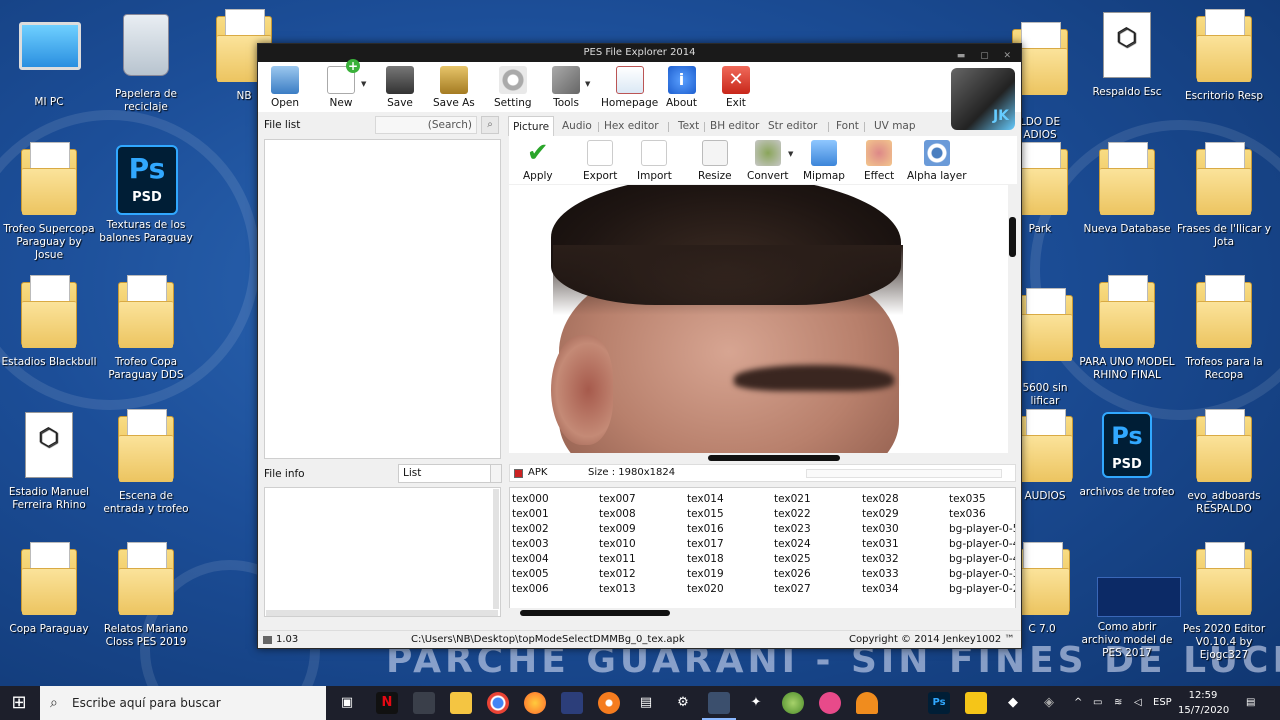 This screenshot has width=1280, height=720. I want to click on texture-item: tex022, so click(792, 514).